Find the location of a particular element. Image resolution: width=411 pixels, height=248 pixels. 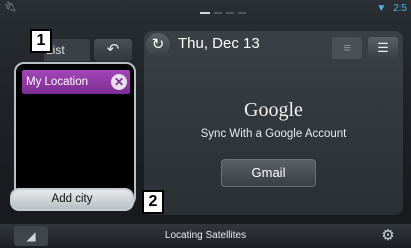

date-label: Thu, Dec 13 is located at coordinates (219, 43).